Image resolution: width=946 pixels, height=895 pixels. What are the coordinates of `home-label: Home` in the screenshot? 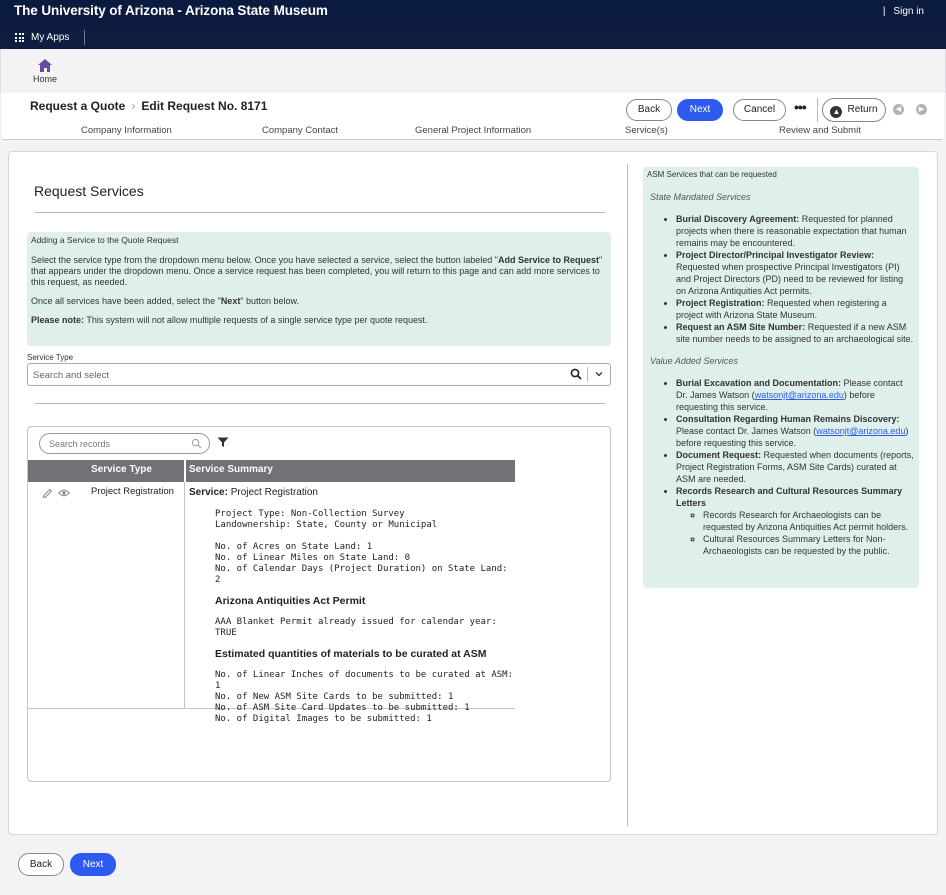 It's located at (44, 79).